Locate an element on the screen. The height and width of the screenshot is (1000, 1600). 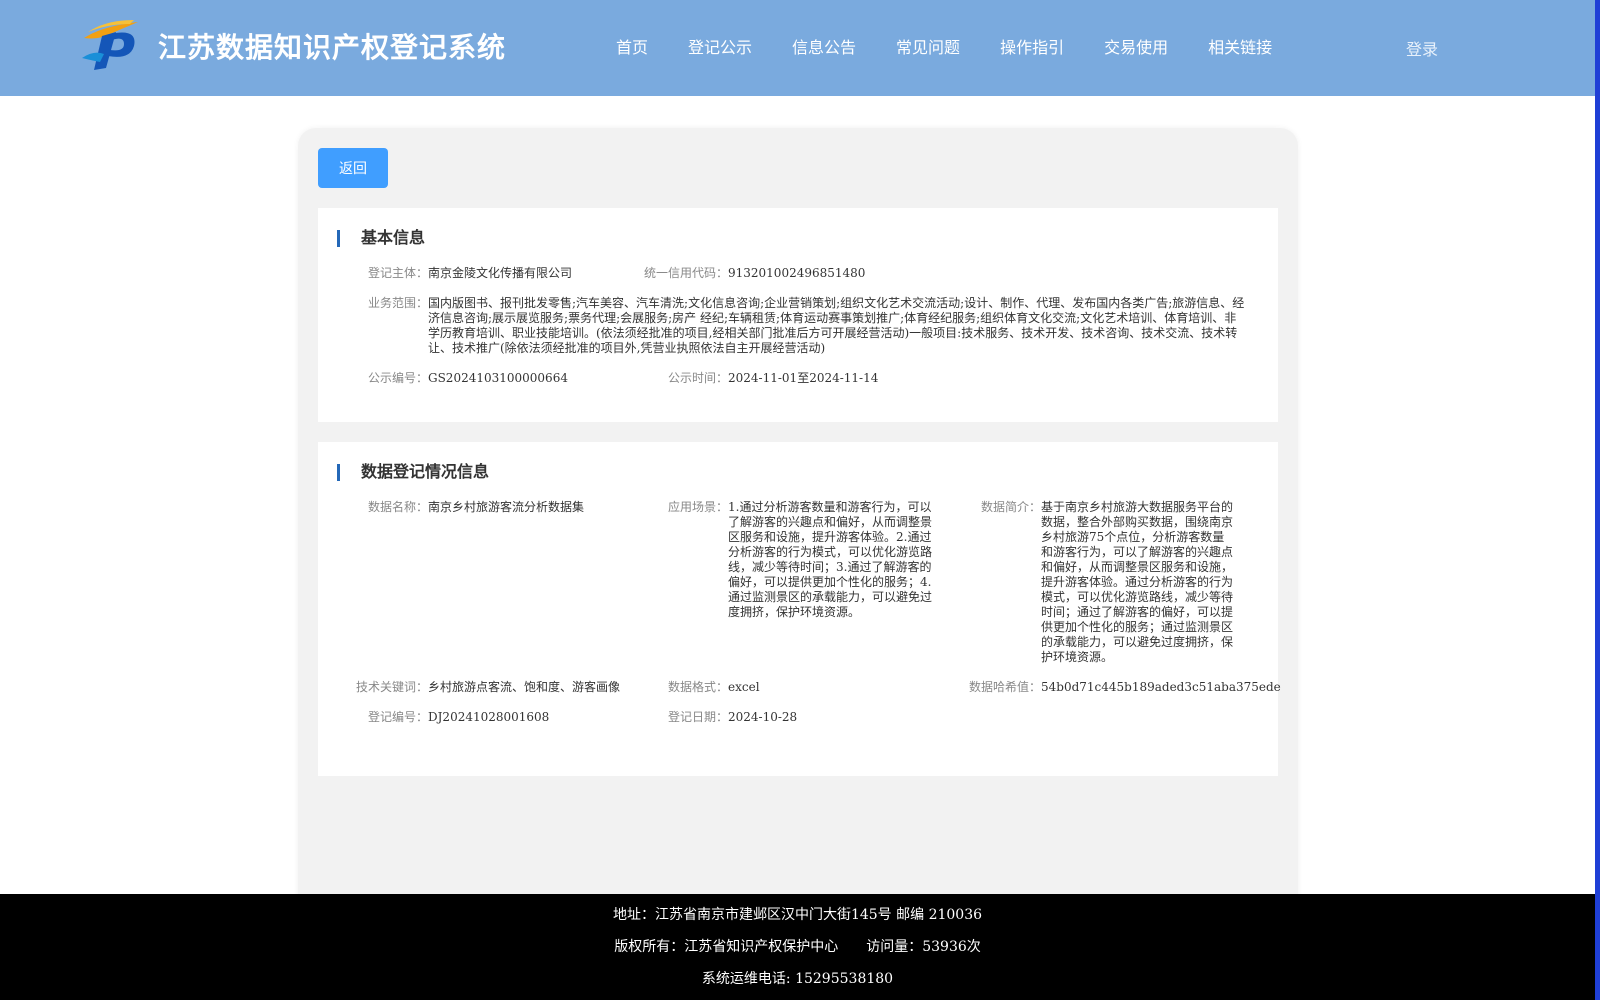
intro-label: 数据简介： is located at coordinates (1010, 507).